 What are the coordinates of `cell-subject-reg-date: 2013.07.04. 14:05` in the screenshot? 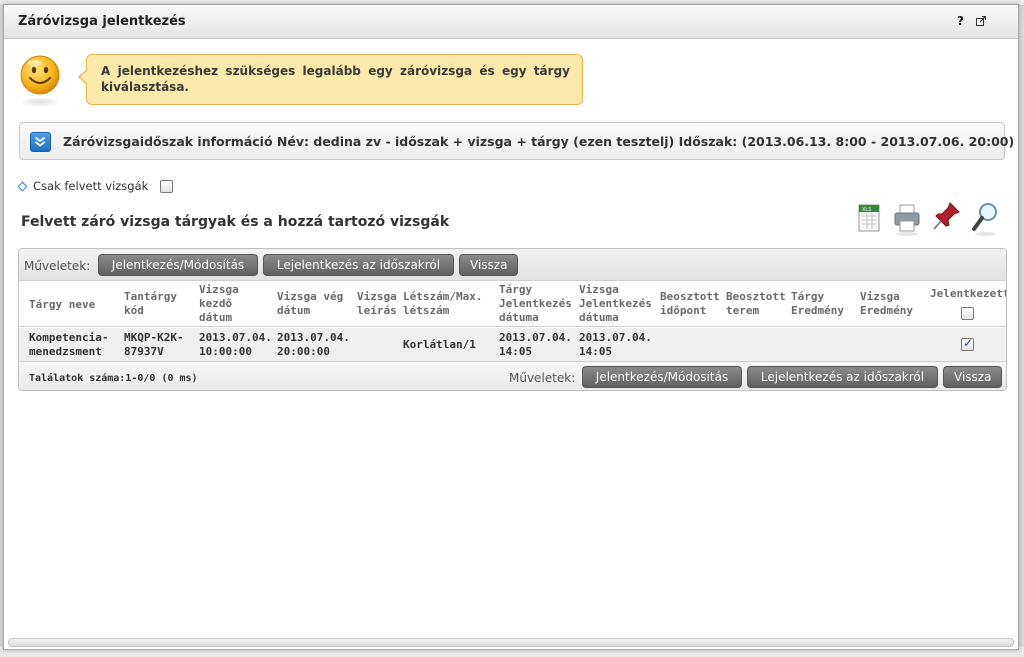 It's located at (535, 344).